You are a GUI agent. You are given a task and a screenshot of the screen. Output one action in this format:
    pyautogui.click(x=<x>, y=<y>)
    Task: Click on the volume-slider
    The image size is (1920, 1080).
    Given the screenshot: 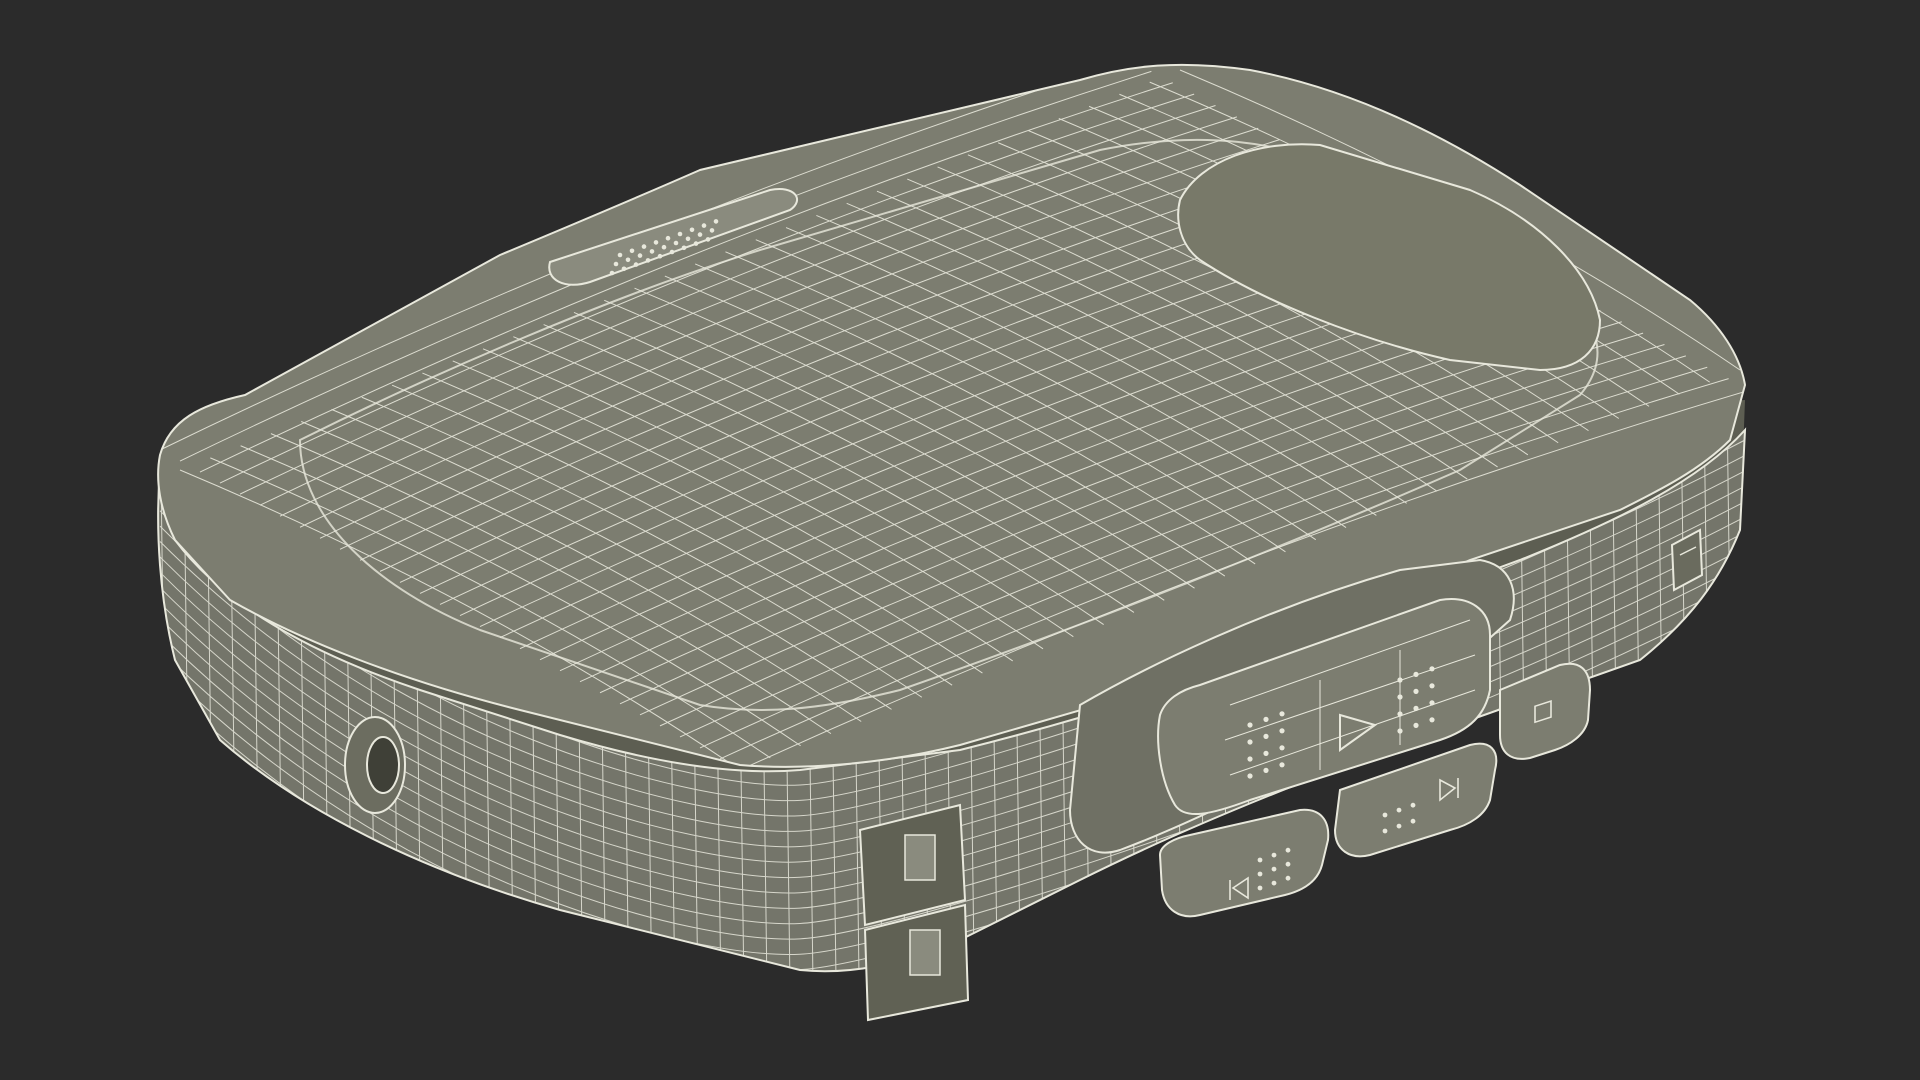 What is the action you would take?
    pyautogui.click(x=914, y=912)
    